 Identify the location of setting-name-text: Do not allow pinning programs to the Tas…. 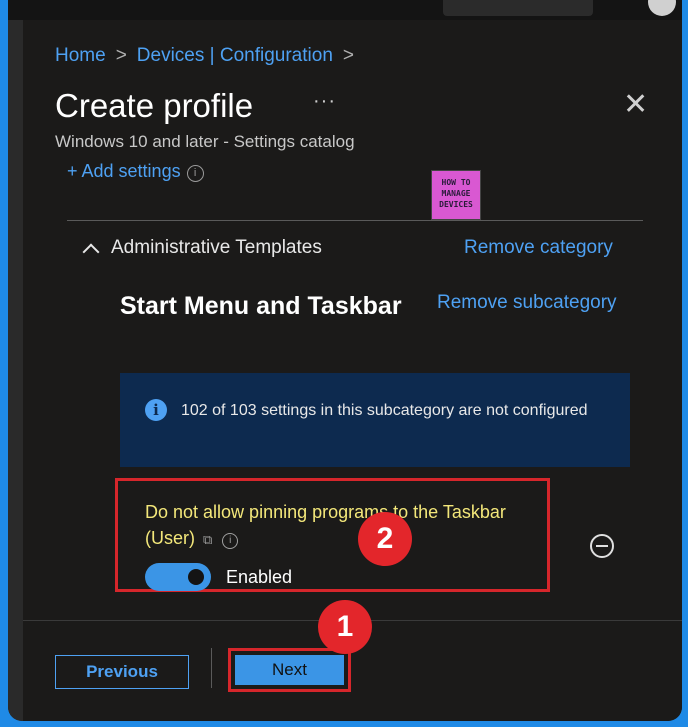
(325, 525).